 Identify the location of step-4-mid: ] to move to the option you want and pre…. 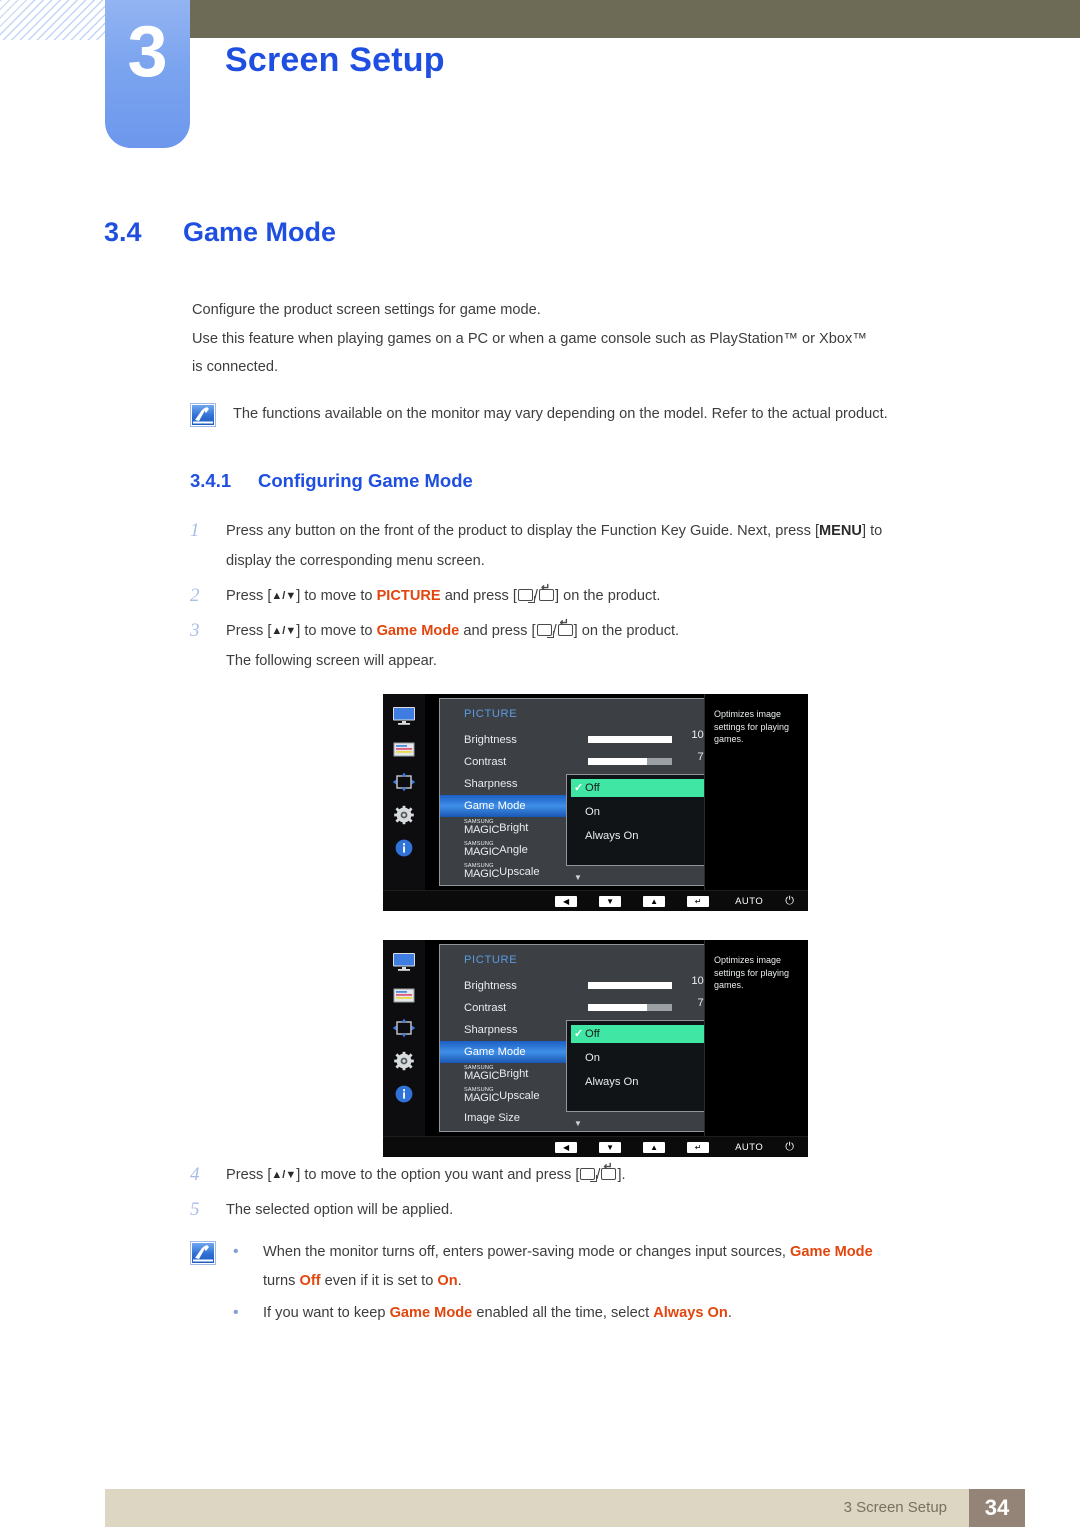
(438, 1175).